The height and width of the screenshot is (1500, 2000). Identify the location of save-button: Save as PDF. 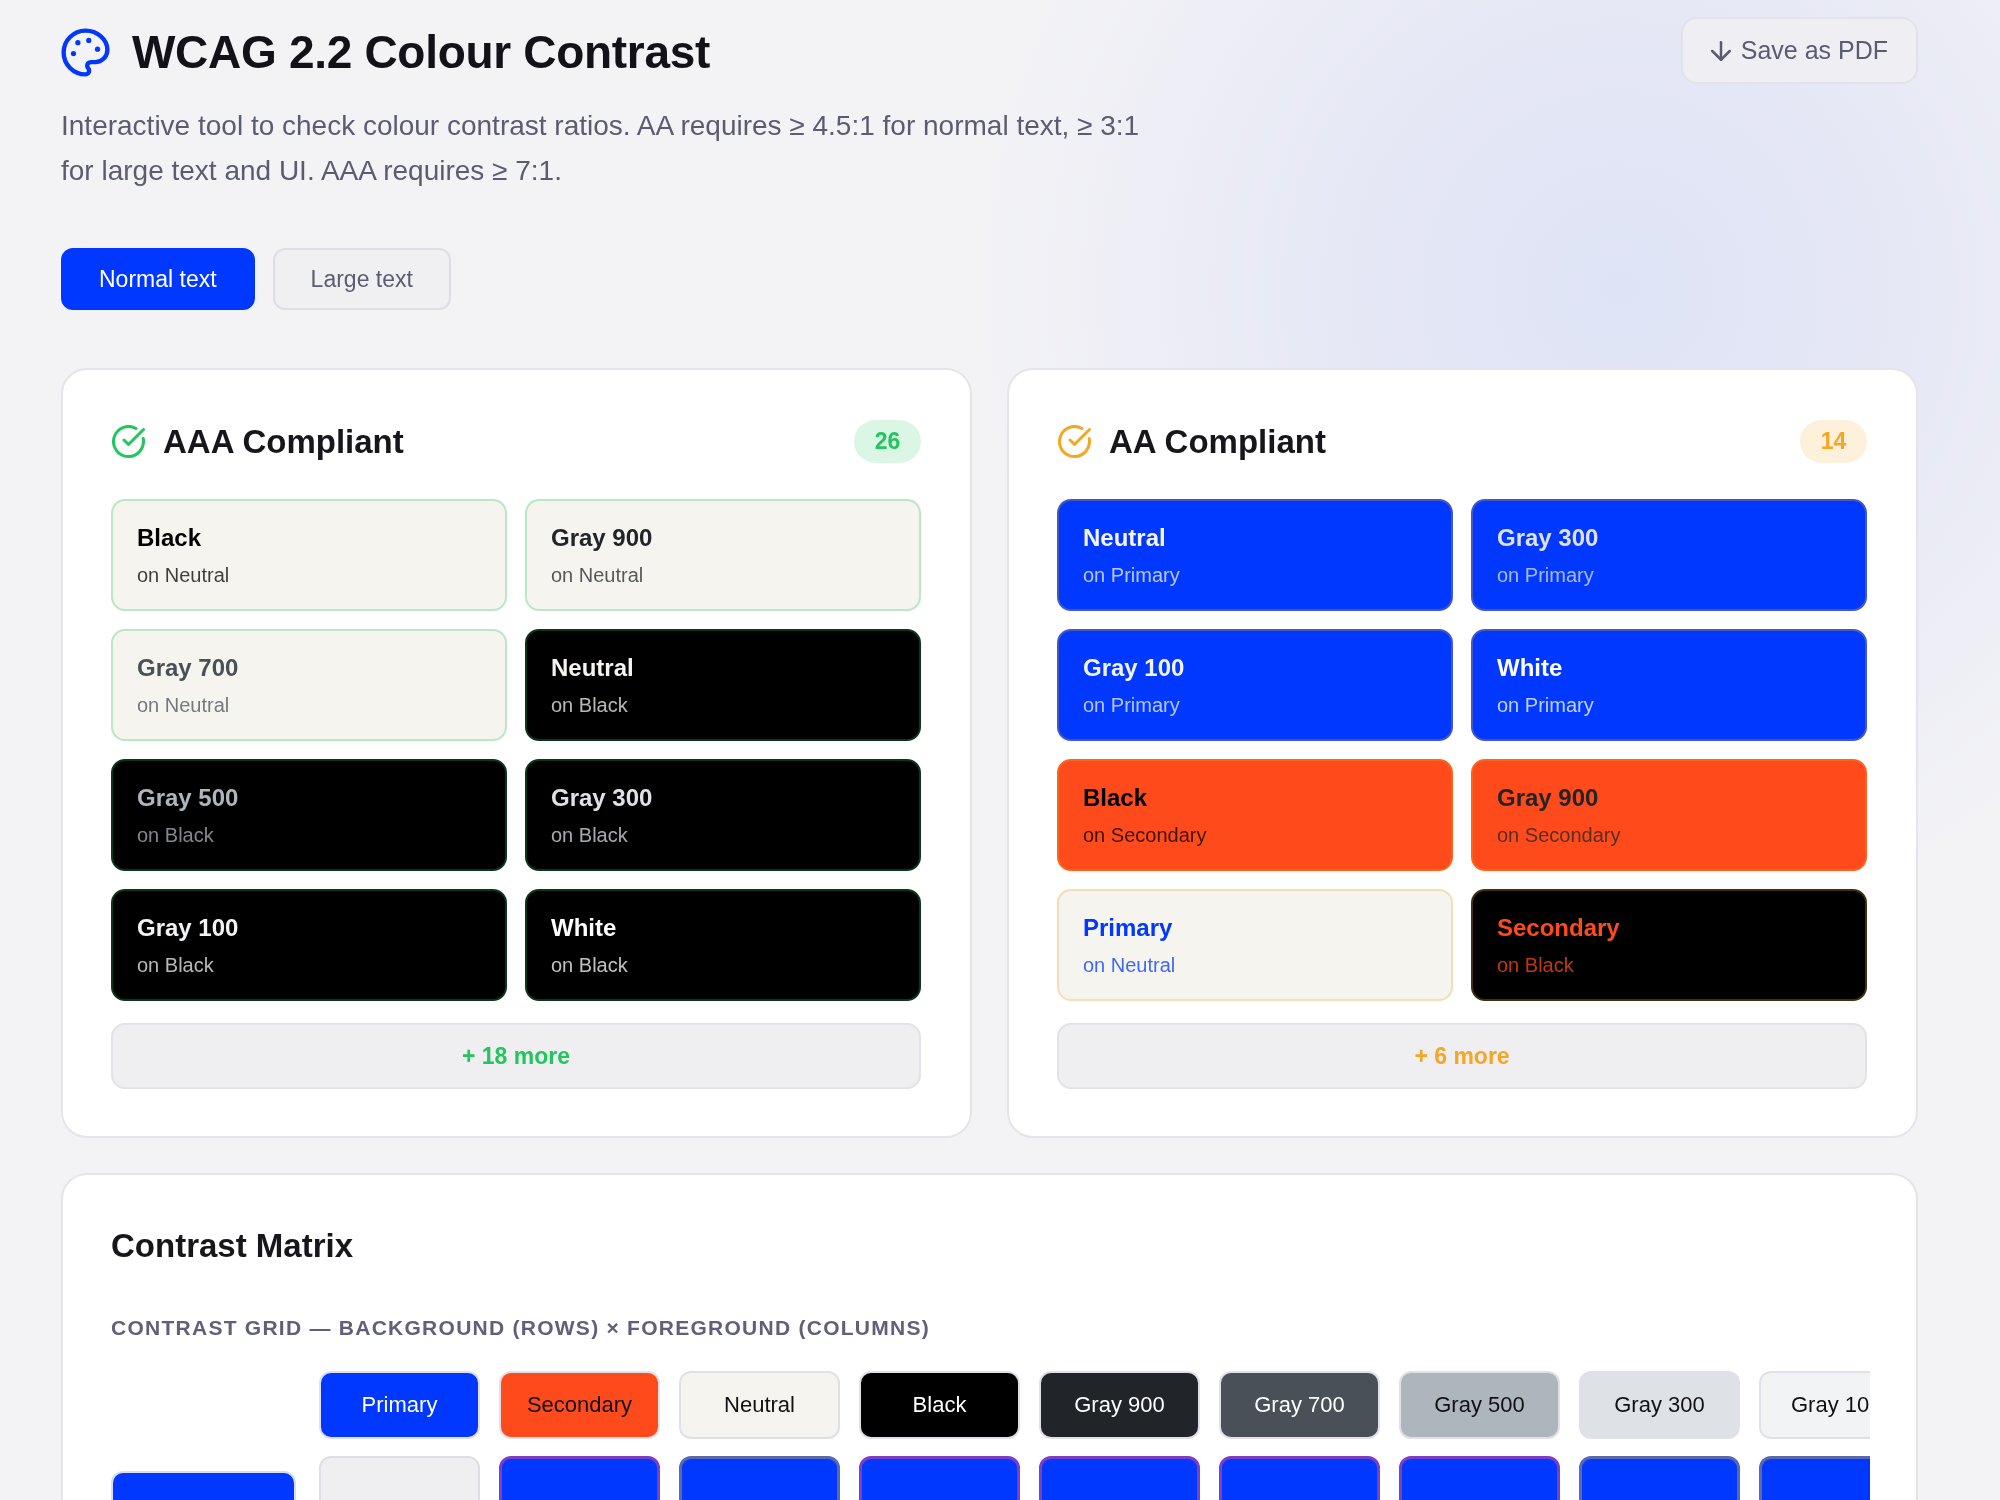
(1799, 50).